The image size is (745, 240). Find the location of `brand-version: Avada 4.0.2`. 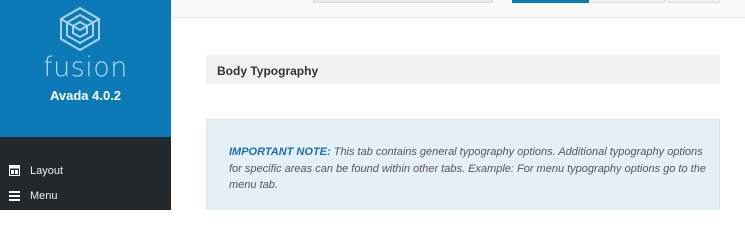

brand-version: Avada 4.0.2 is located at coordinates (85, 95).